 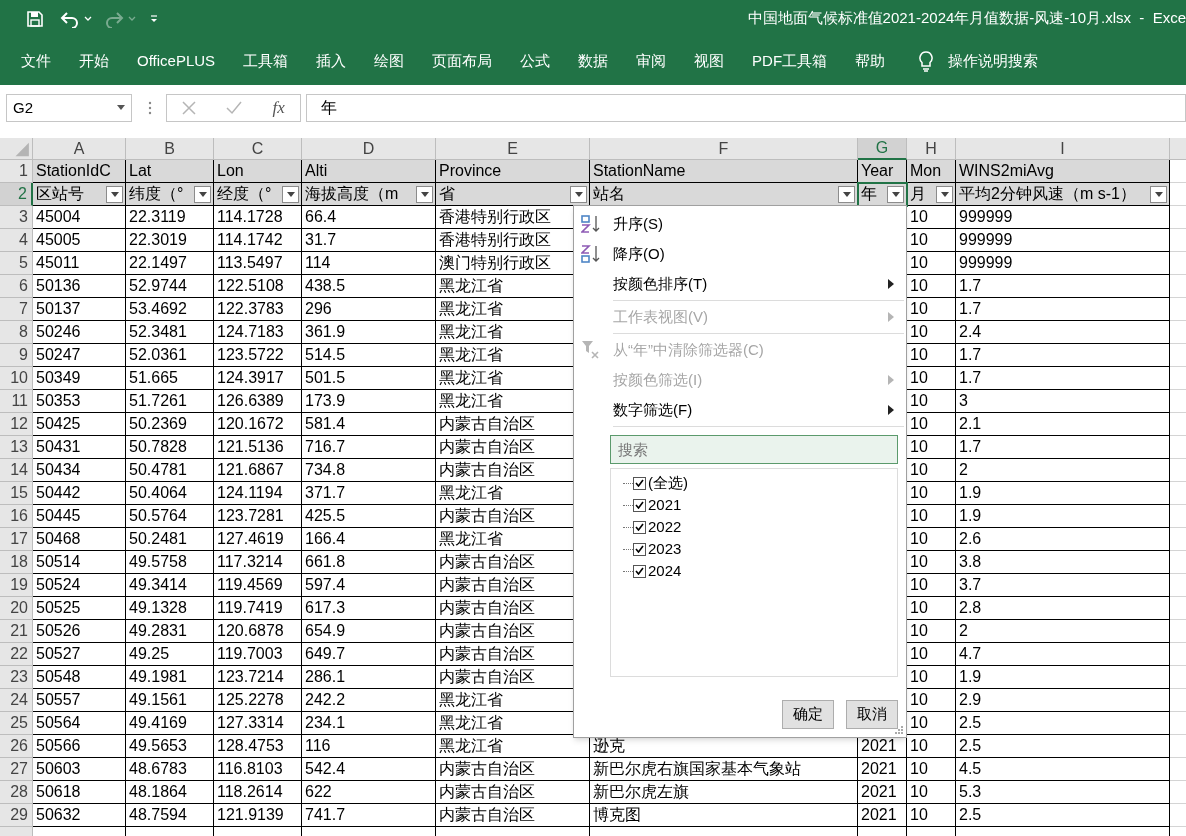 I want to click on row-header: 3, so click(x=16, y=217).